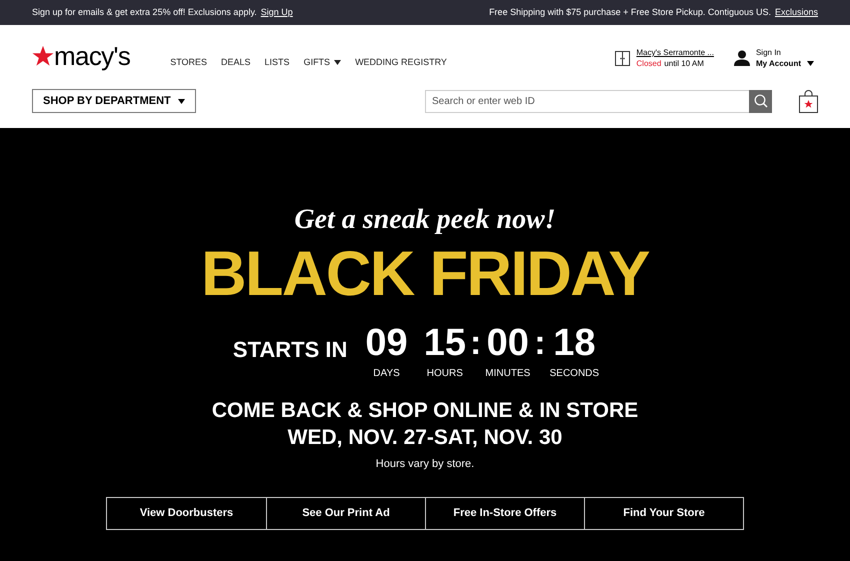 Image resolution: width=850 pixels, height=561 pixels. Describe the element at coordinates (425, 220) in the screenshot. I see `tagline: Get a sneak peek now!` at that location.